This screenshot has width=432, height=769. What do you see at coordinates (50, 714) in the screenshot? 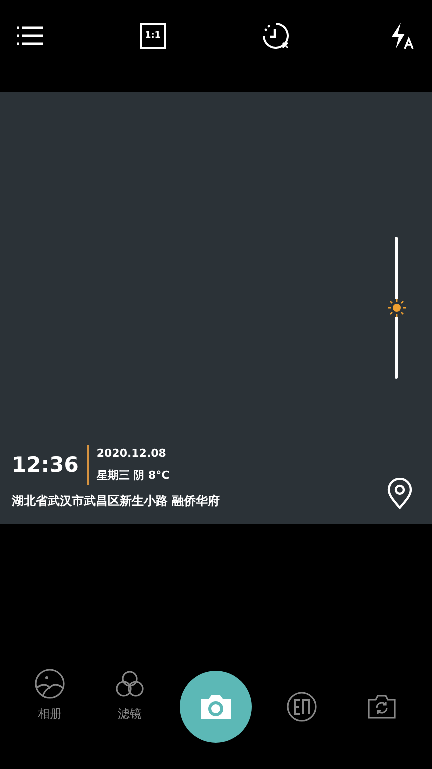
I see `tool-label: 相册` at bounding box center [50, 714].